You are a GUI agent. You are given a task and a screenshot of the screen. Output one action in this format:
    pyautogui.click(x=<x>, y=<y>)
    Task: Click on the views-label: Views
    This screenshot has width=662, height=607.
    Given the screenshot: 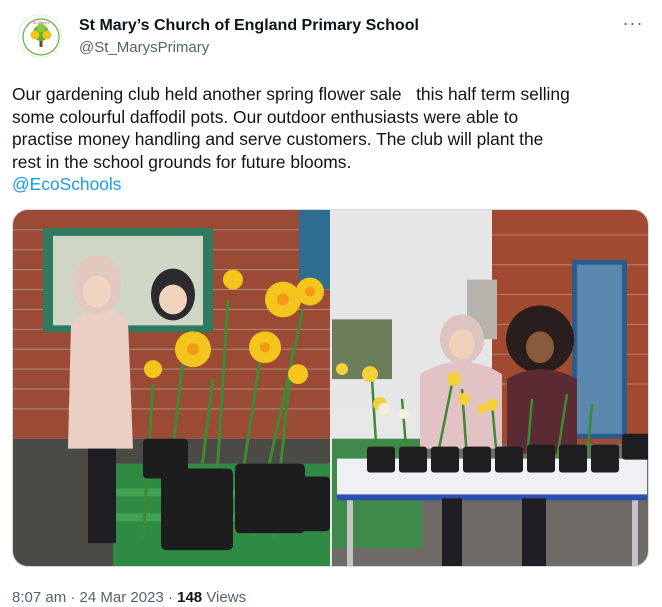 What is the action you would take?
    pyautogui.click(x=224, y=597)
    